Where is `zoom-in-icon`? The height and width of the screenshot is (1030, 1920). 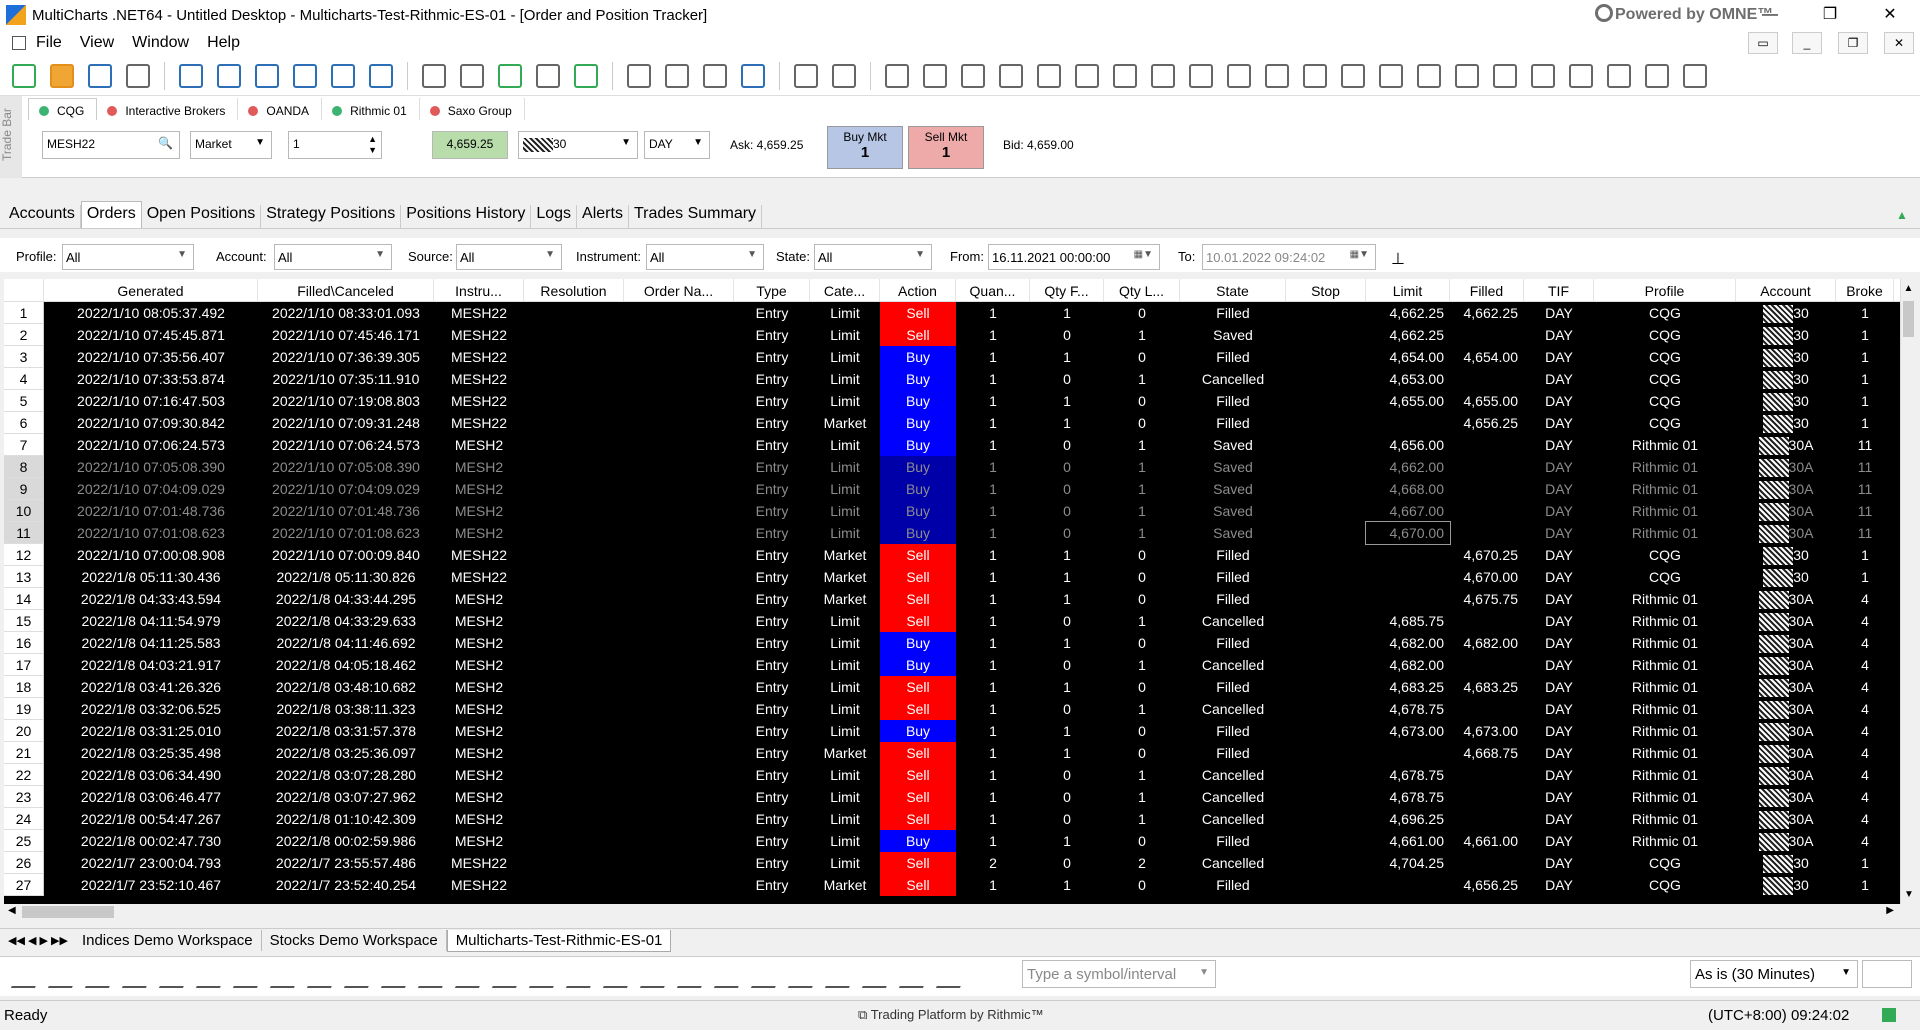 zoom-in-icon is located at coordinates (1049, 75).